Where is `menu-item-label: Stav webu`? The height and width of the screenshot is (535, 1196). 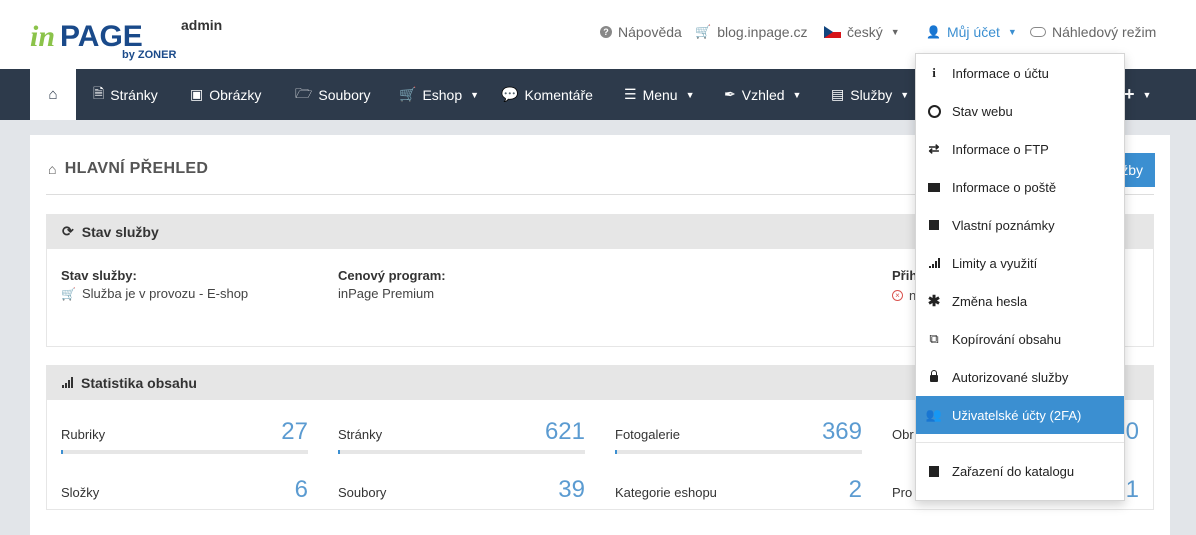
menu-item-label: Stav webu is located at coordinates (982, 111).